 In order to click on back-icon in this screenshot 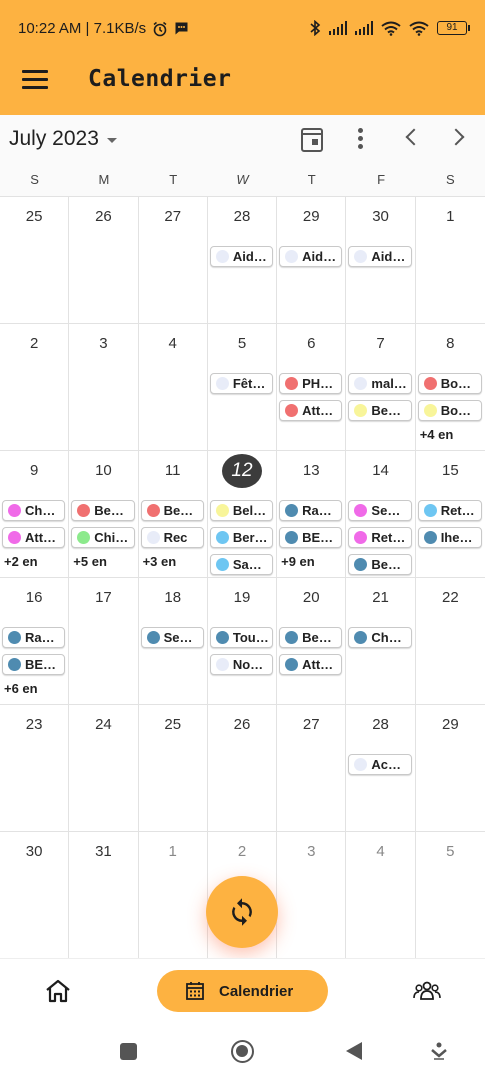, I will do `click(354, 1051)`.